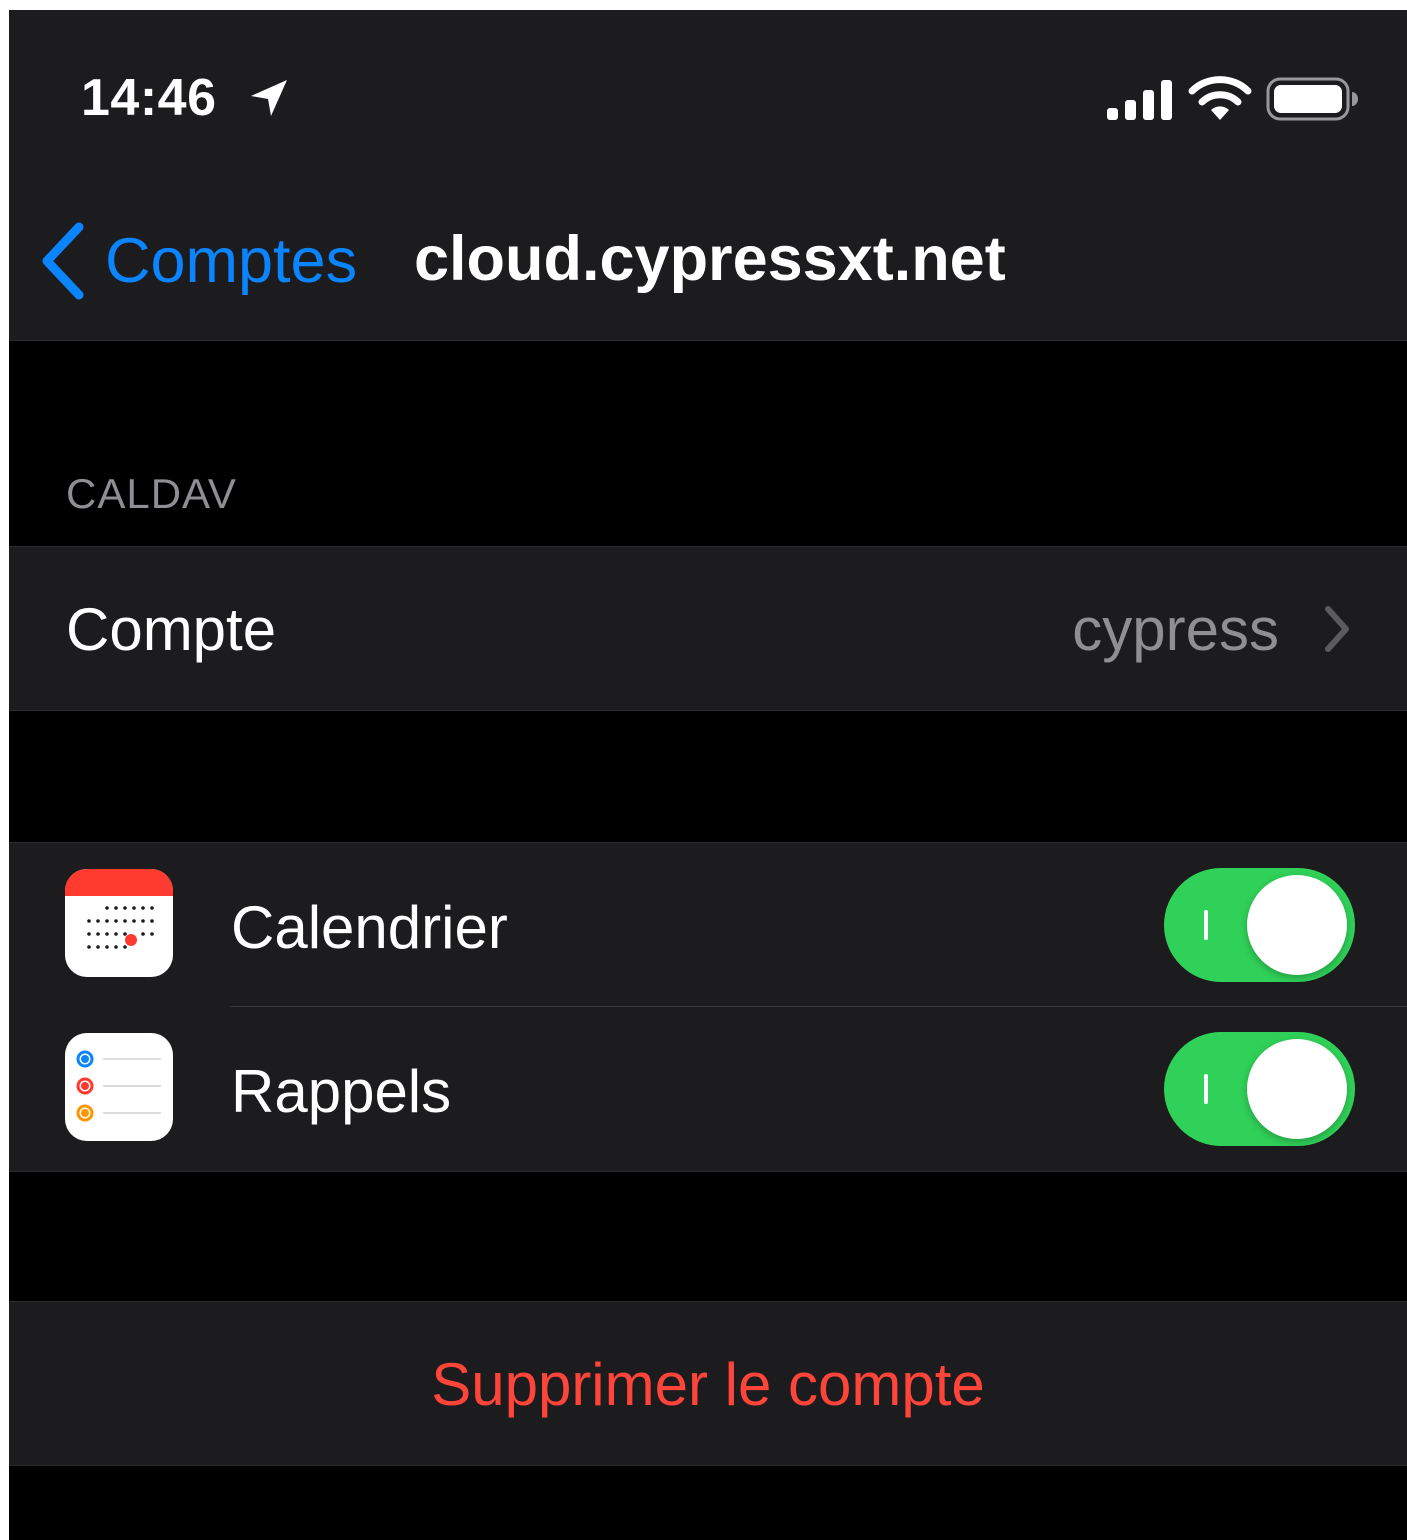  Describe the element at coordinates (341, 1091) in the screenshot. I see `reminders-label: Rappels` at that location.